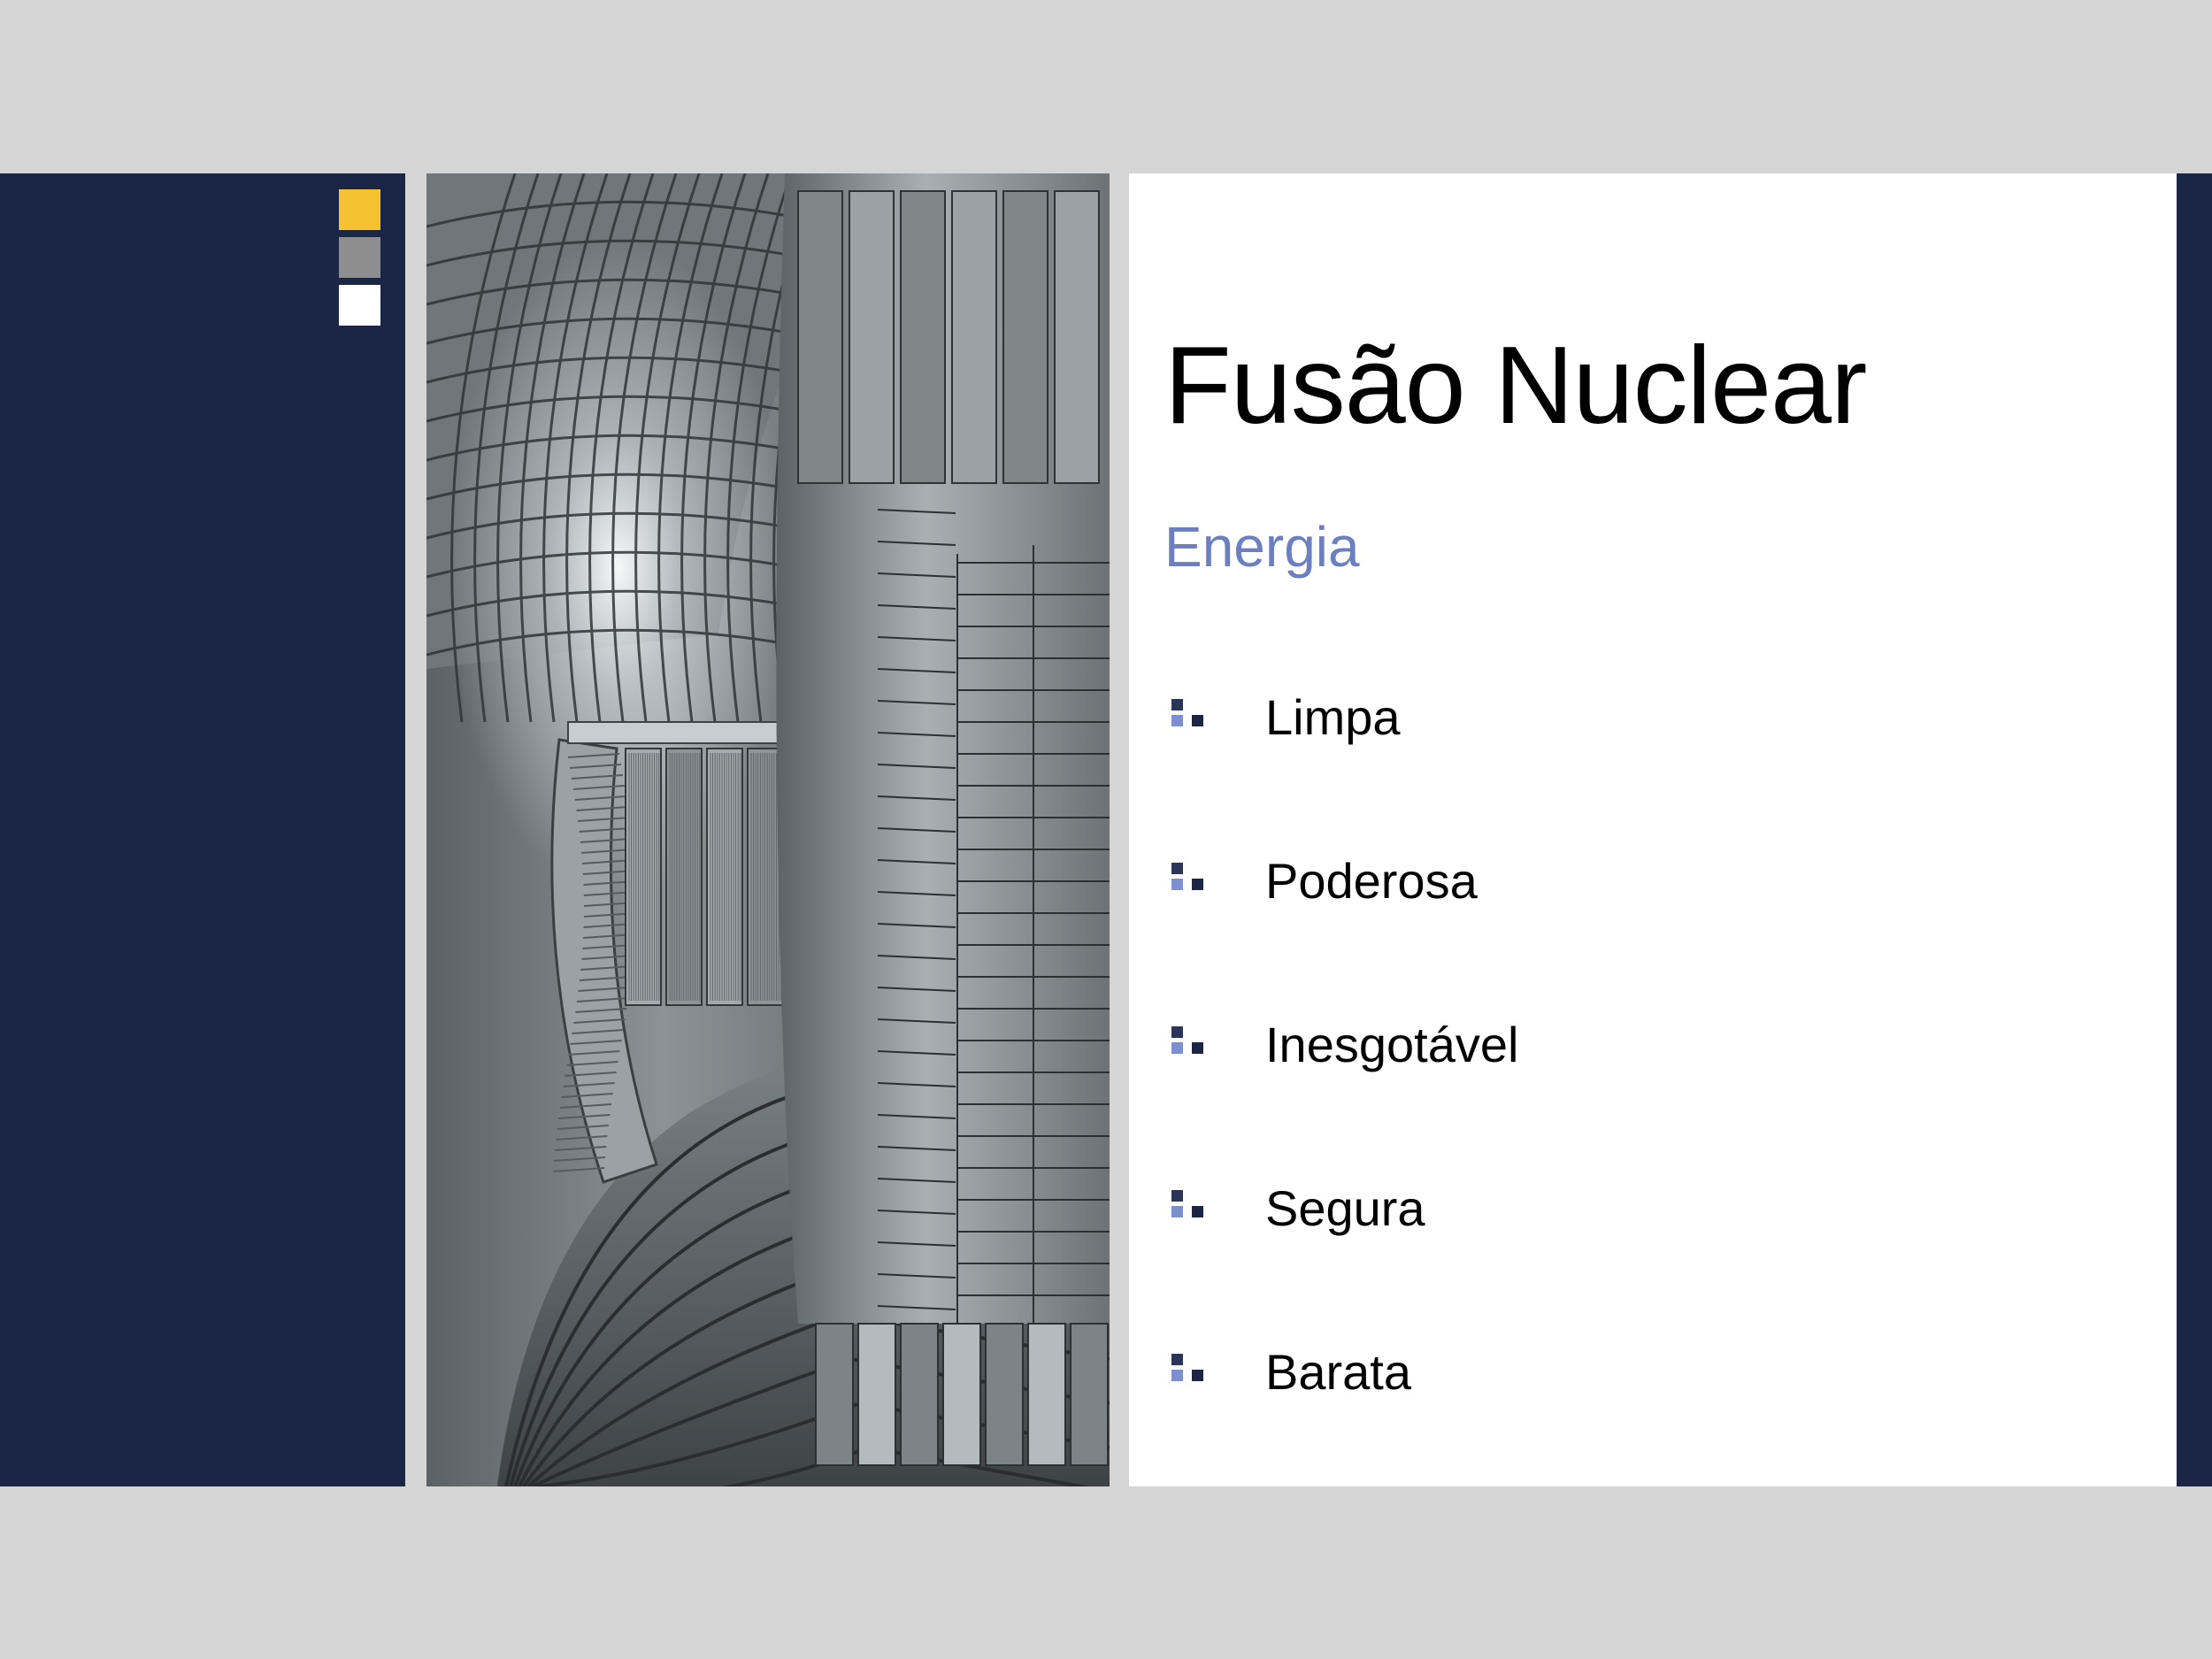  I want to click on bullet-item: Barata, so click(1614, 1372).